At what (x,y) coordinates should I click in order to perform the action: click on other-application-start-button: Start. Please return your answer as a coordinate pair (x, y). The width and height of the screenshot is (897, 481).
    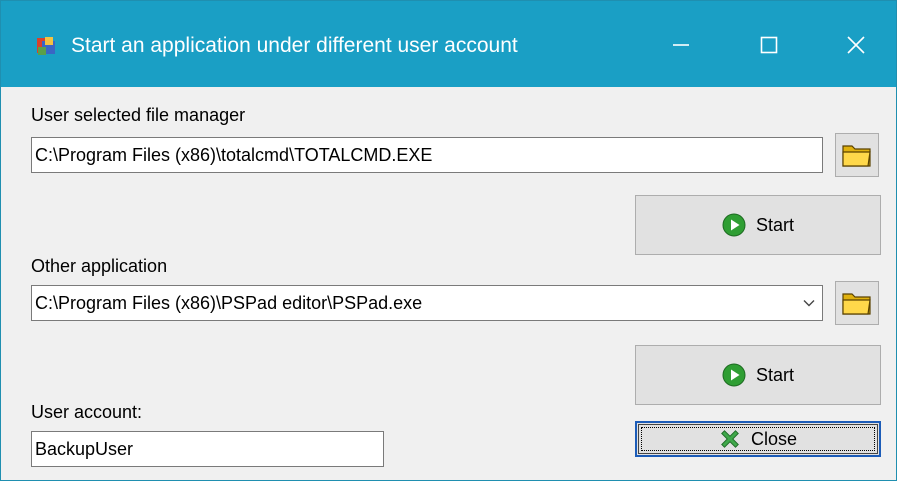
    Looking at the image, I should click on (758, 375).